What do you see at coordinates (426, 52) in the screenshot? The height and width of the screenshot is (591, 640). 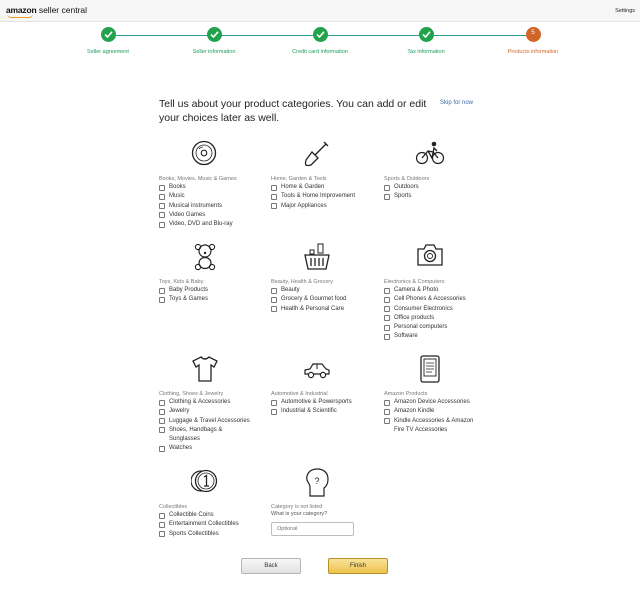 I see `step-label: Tax information` at bounding box center [426, 52].